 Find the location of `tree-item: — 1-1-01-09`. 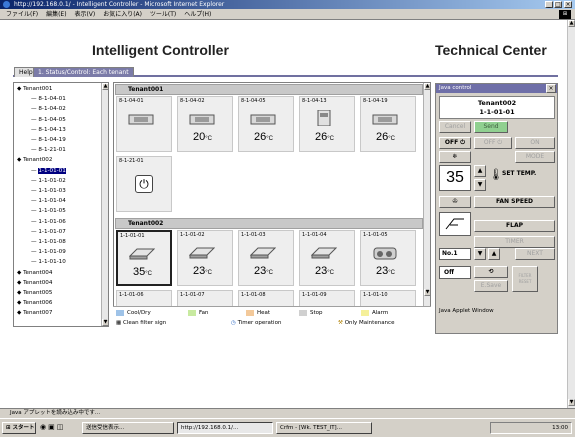

tree-item: — 1-1-01-09 is located at coordinates (48, 252).